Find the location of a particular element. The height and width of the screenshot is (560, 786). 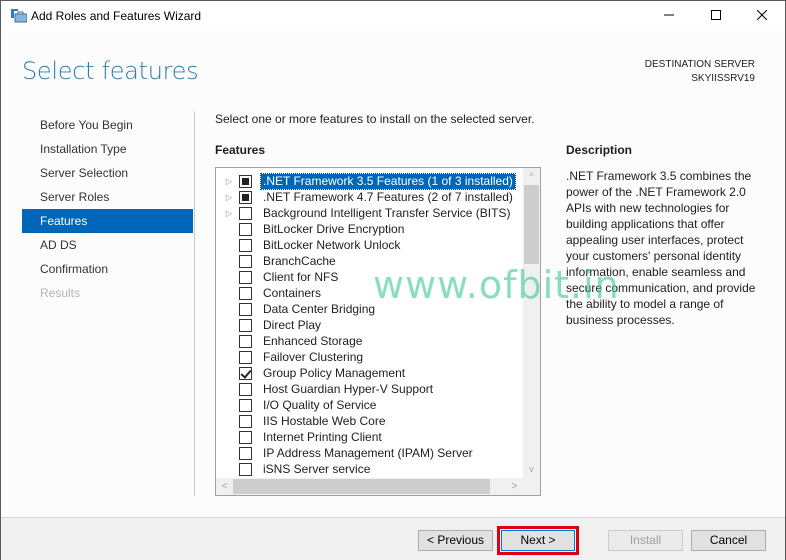

scroll-right-icon: > is located at coordinates (514, 486).